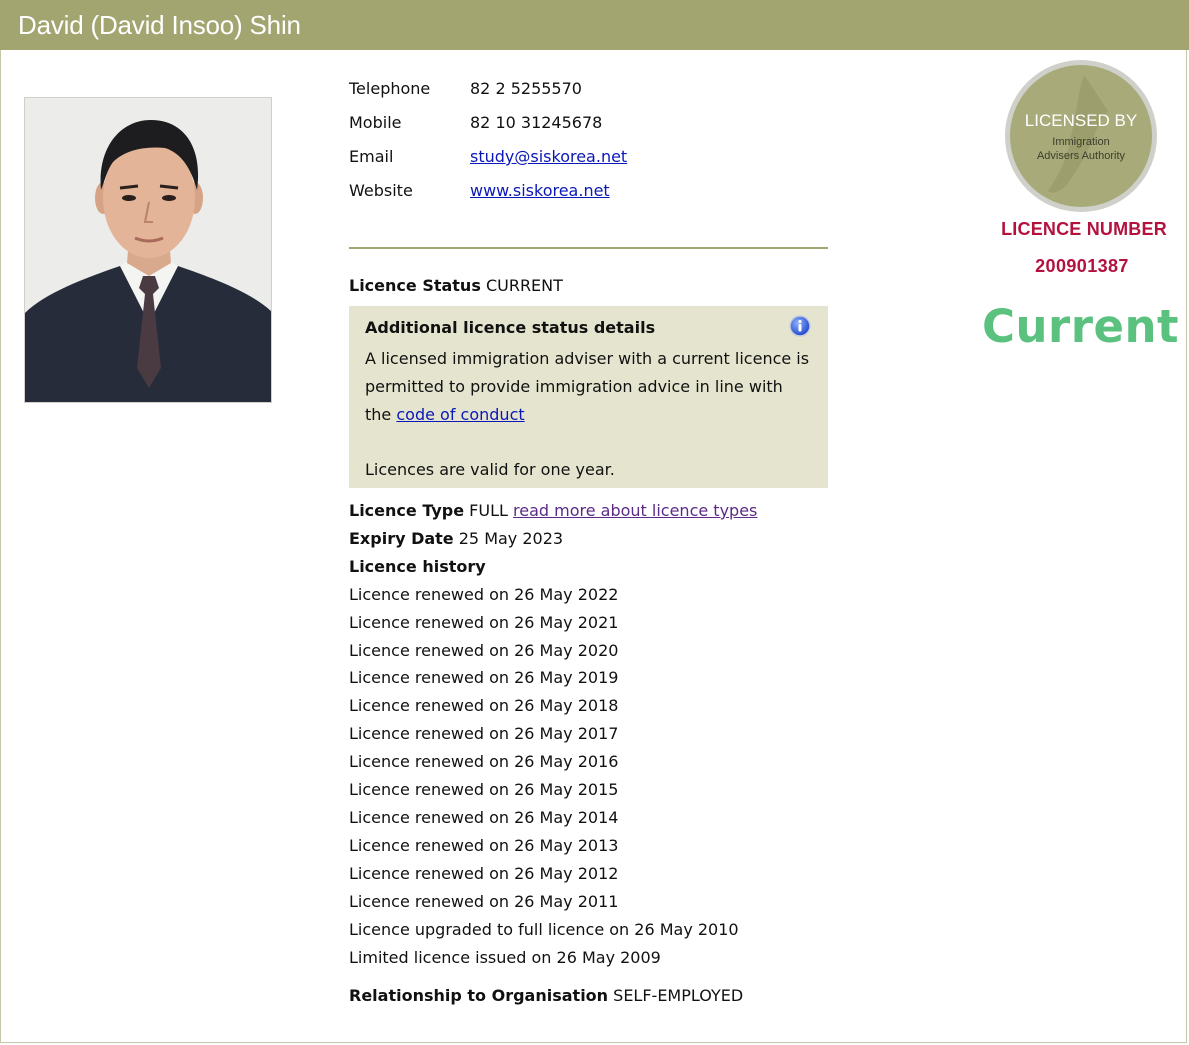  Describe the element at coordinates (800, 326) in the screenshot. I see `info-icon` at that location.